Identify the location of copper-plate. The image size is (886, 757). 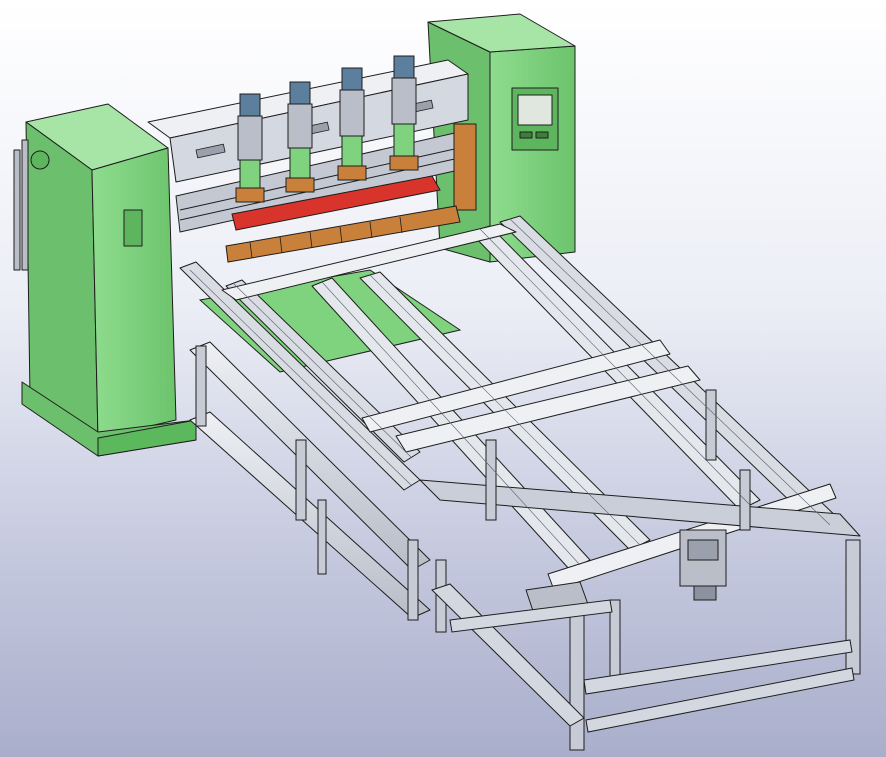
(465, 167).